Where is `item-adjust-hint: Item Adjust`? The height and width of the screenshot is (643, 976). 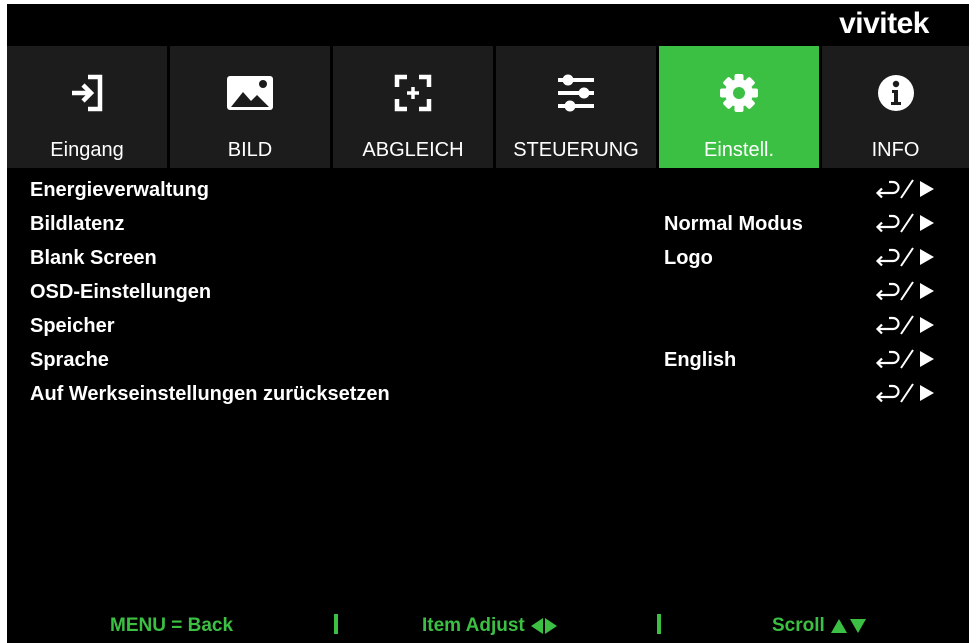 item-adjust-hint: Item Adjust is located at coordinates (489, 626).